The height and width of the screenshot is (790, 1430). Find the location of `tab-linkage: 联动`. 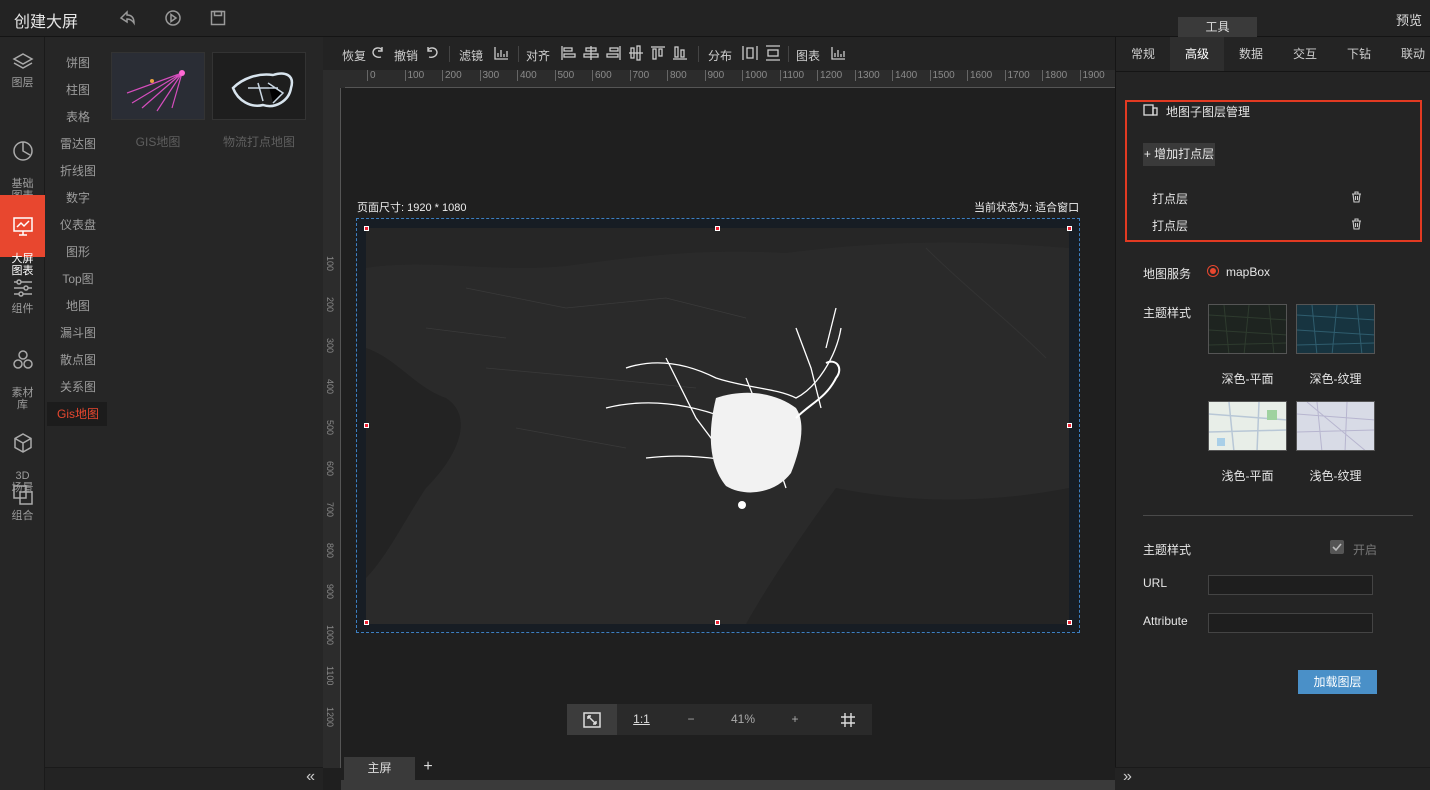

tab-linkage: 联动 is located at coordinates (1408, 54).